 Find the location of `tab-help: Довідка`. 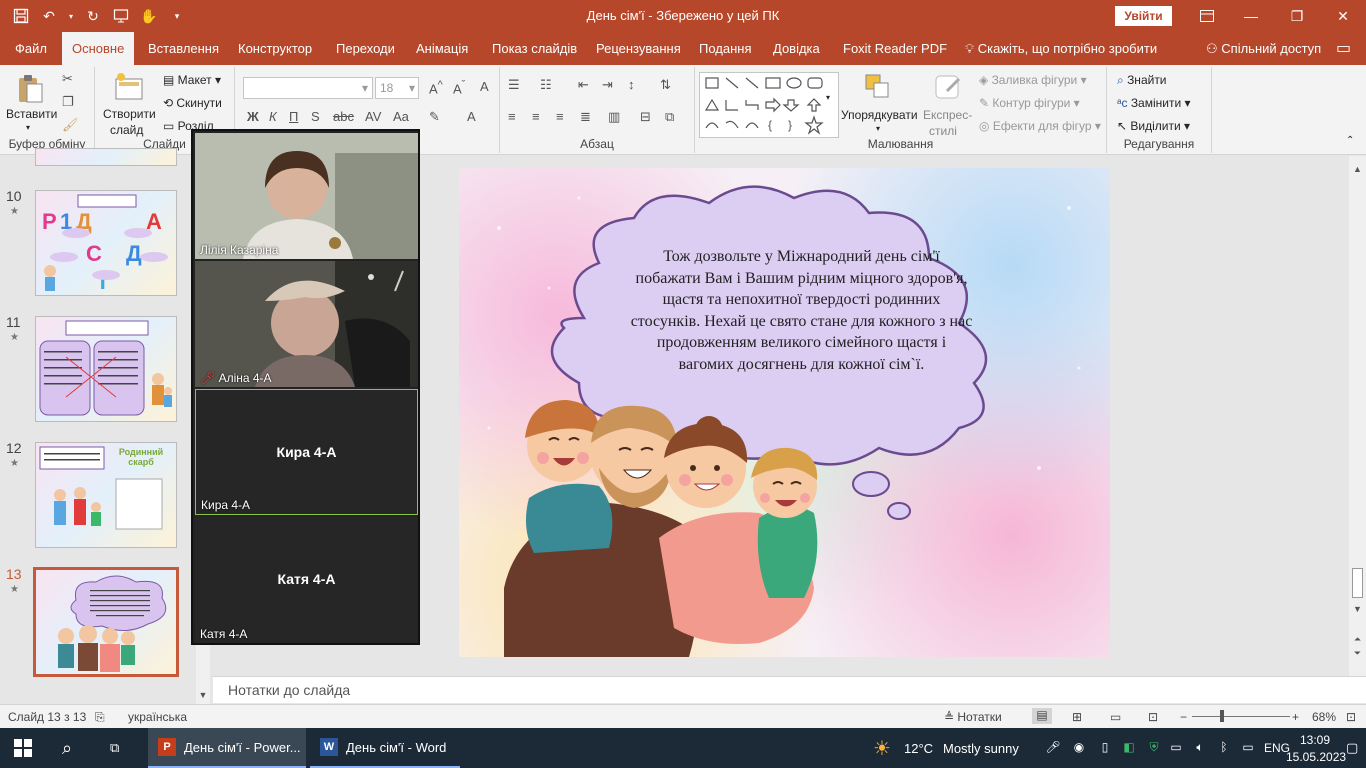

tab-help: Довідка is located at coordinates (796, 48).